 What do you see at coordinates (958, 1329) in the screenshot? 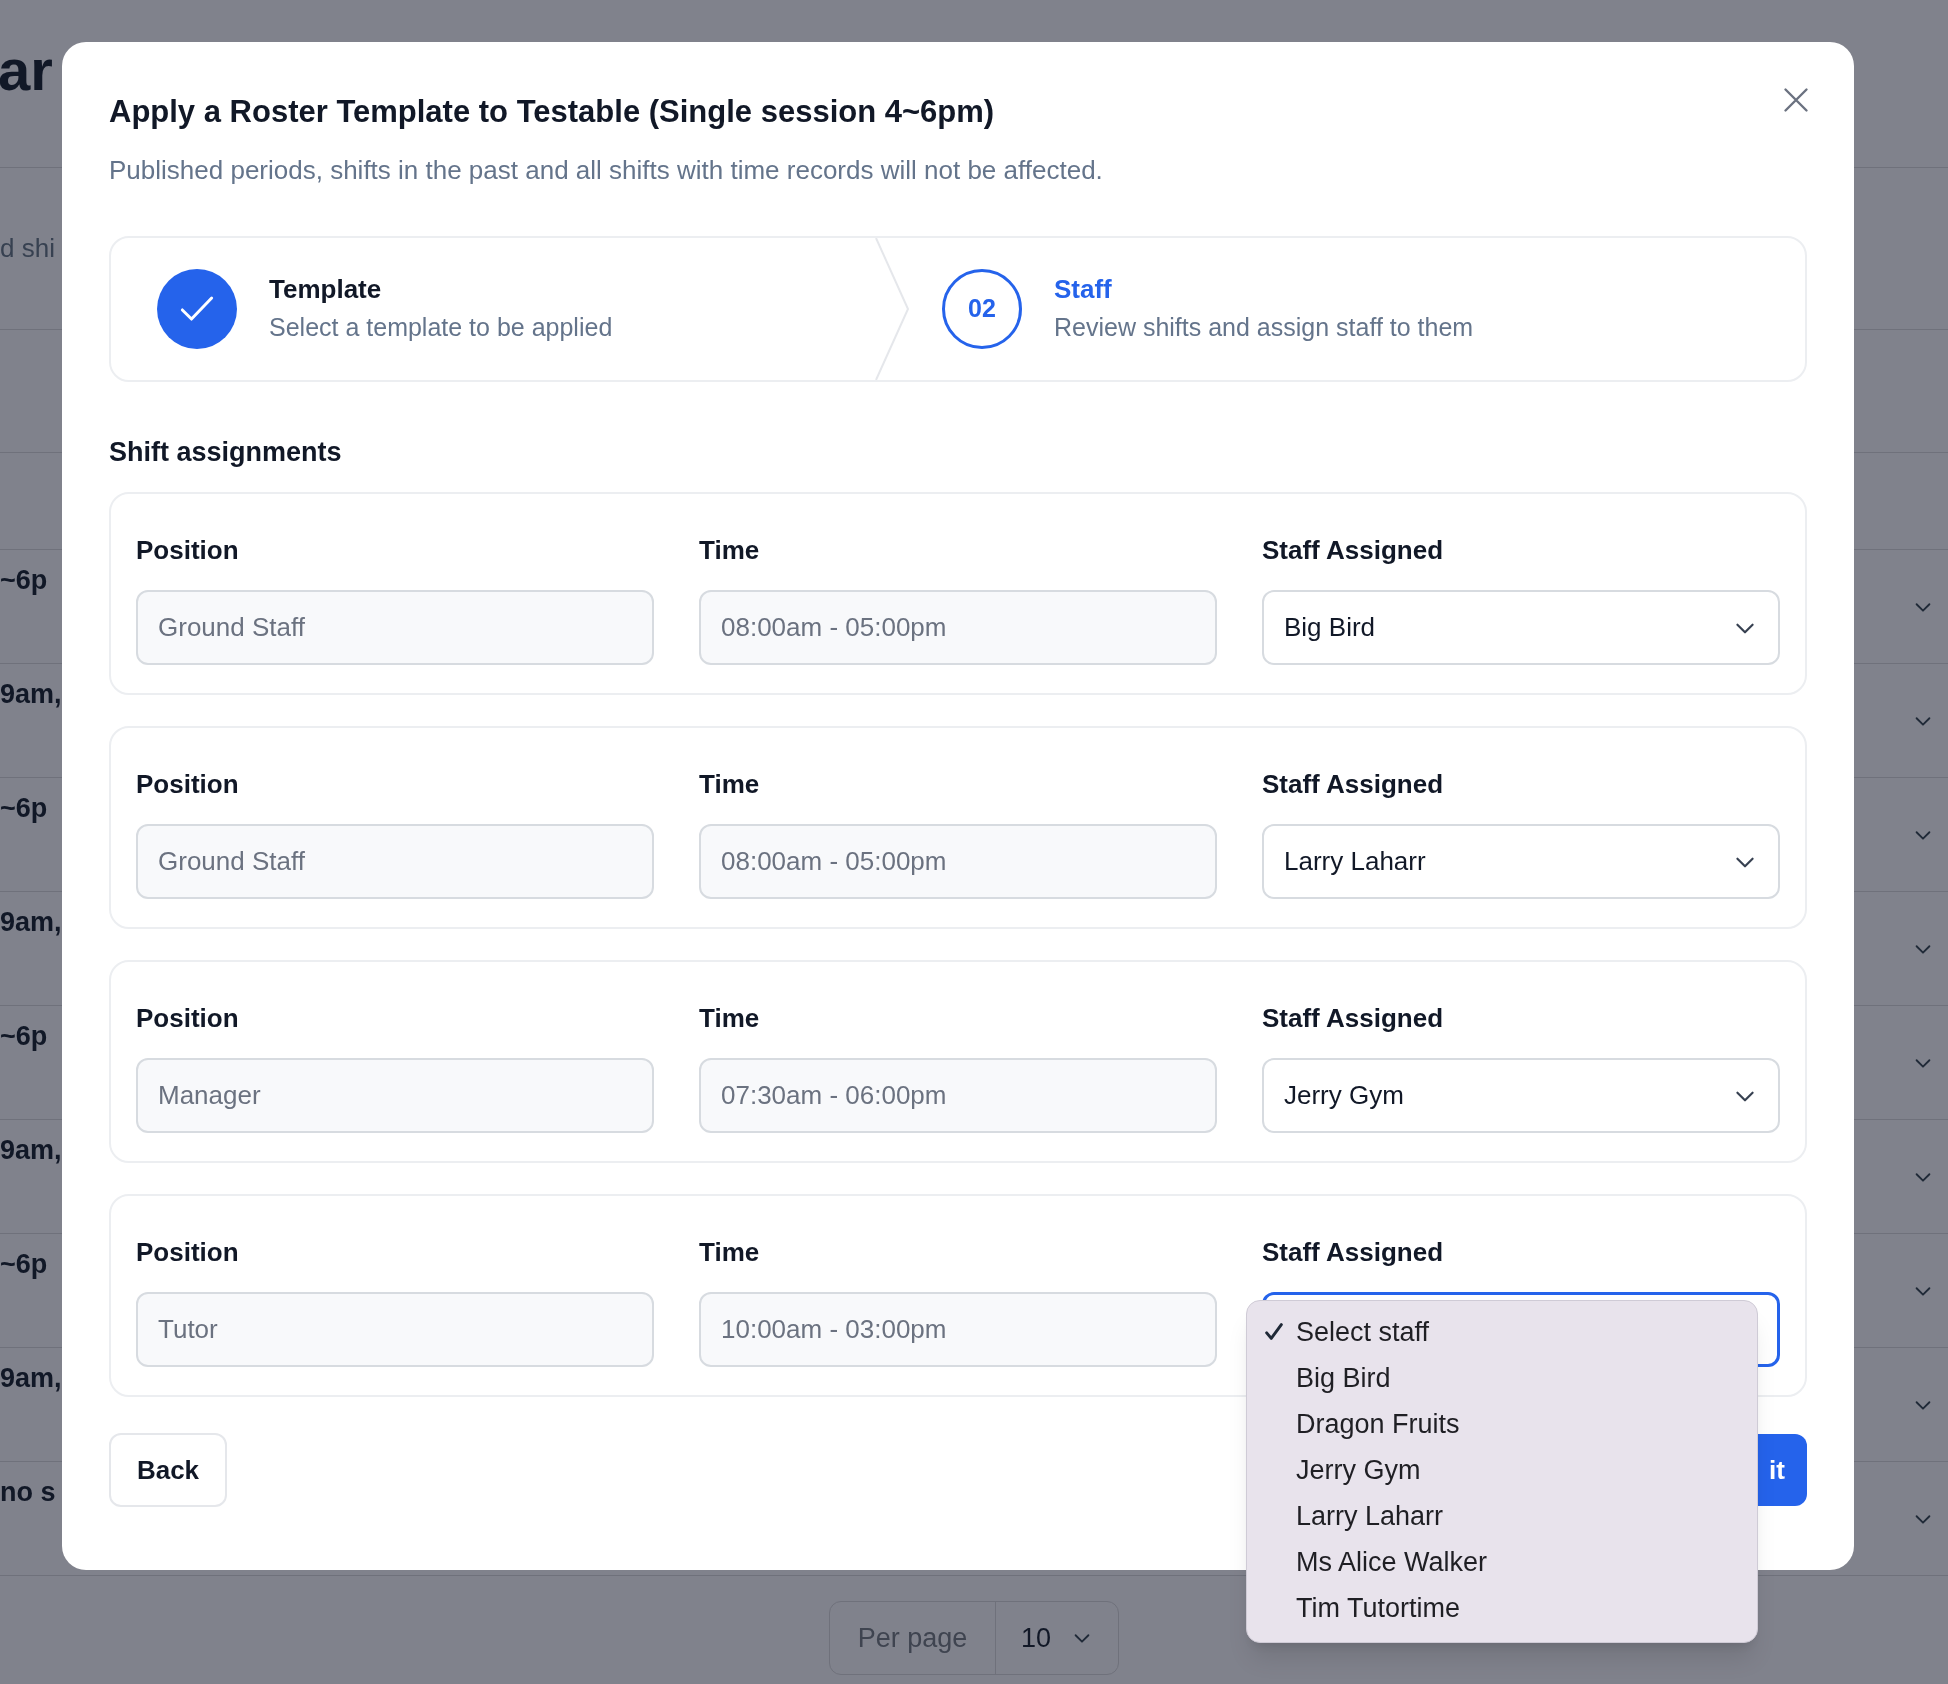
I see `time-field: 10:00am - 03:00pm` at bounding box center [958, 1329].